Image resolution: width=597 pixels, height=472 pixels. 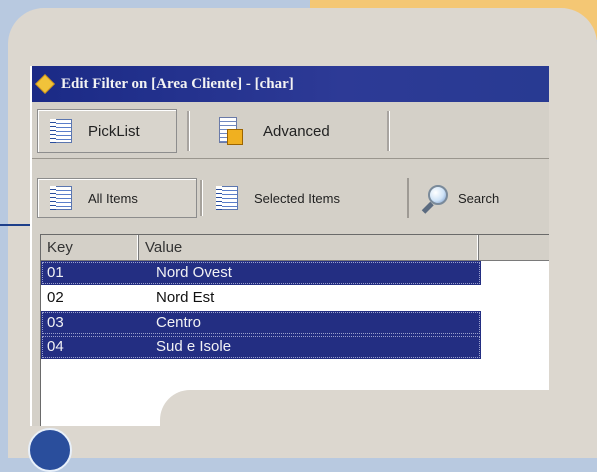 What do you see at coordinates (55, 322) in the screenshot?
I see `cell-key: 03` at bounding box center [55, 322].